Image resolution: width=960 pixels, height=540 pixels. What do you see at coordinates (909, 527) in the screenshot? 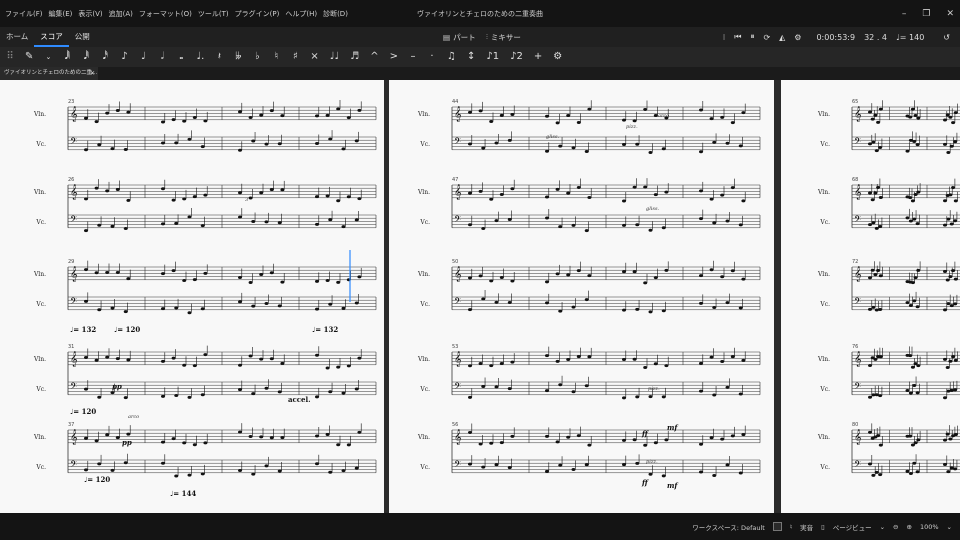
I see `zoom-in-icon: ⊕` at bounding box center [909, 527].